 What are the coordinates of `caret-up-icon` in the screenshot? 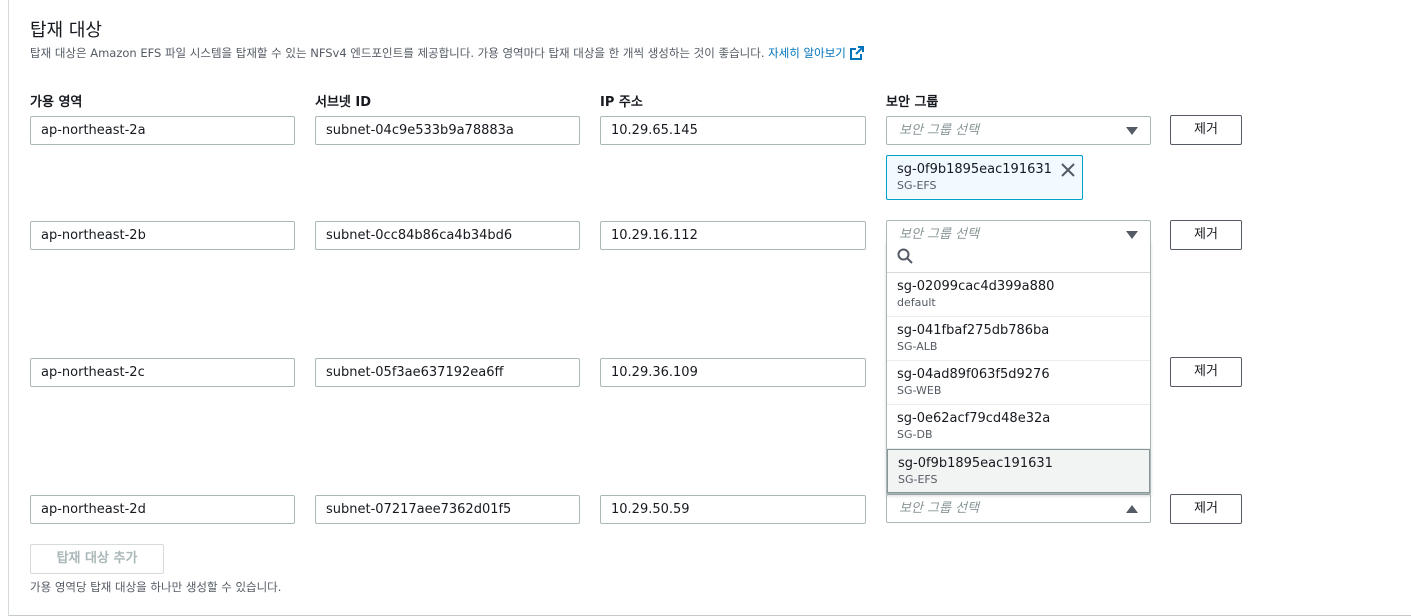 It's located at (1132, 509).